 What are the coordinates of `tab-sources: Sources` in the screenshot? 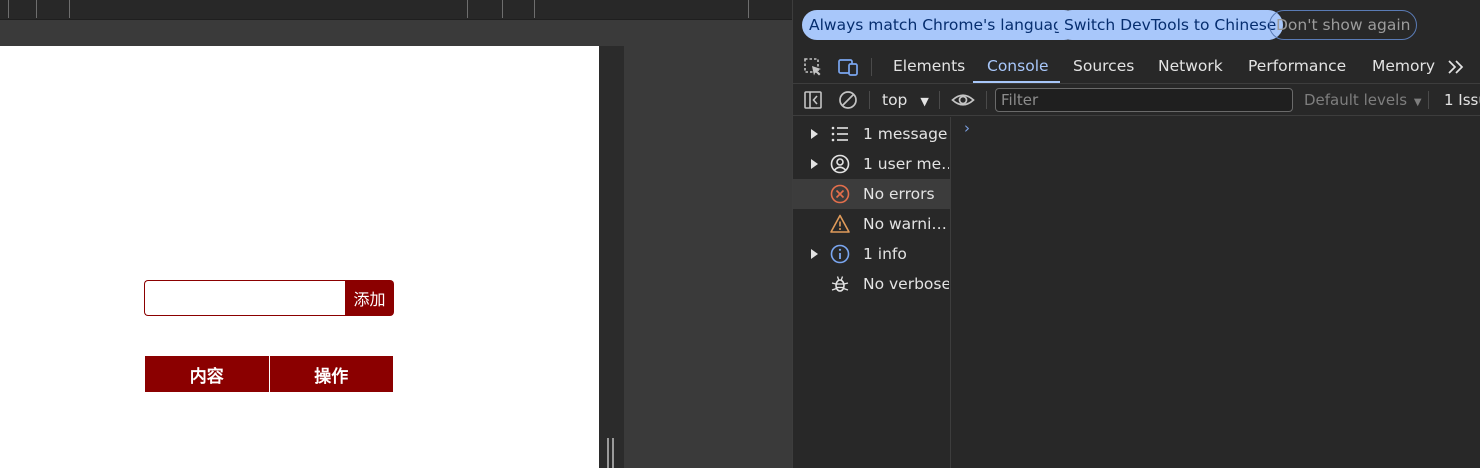 It's located at (1103, 67).